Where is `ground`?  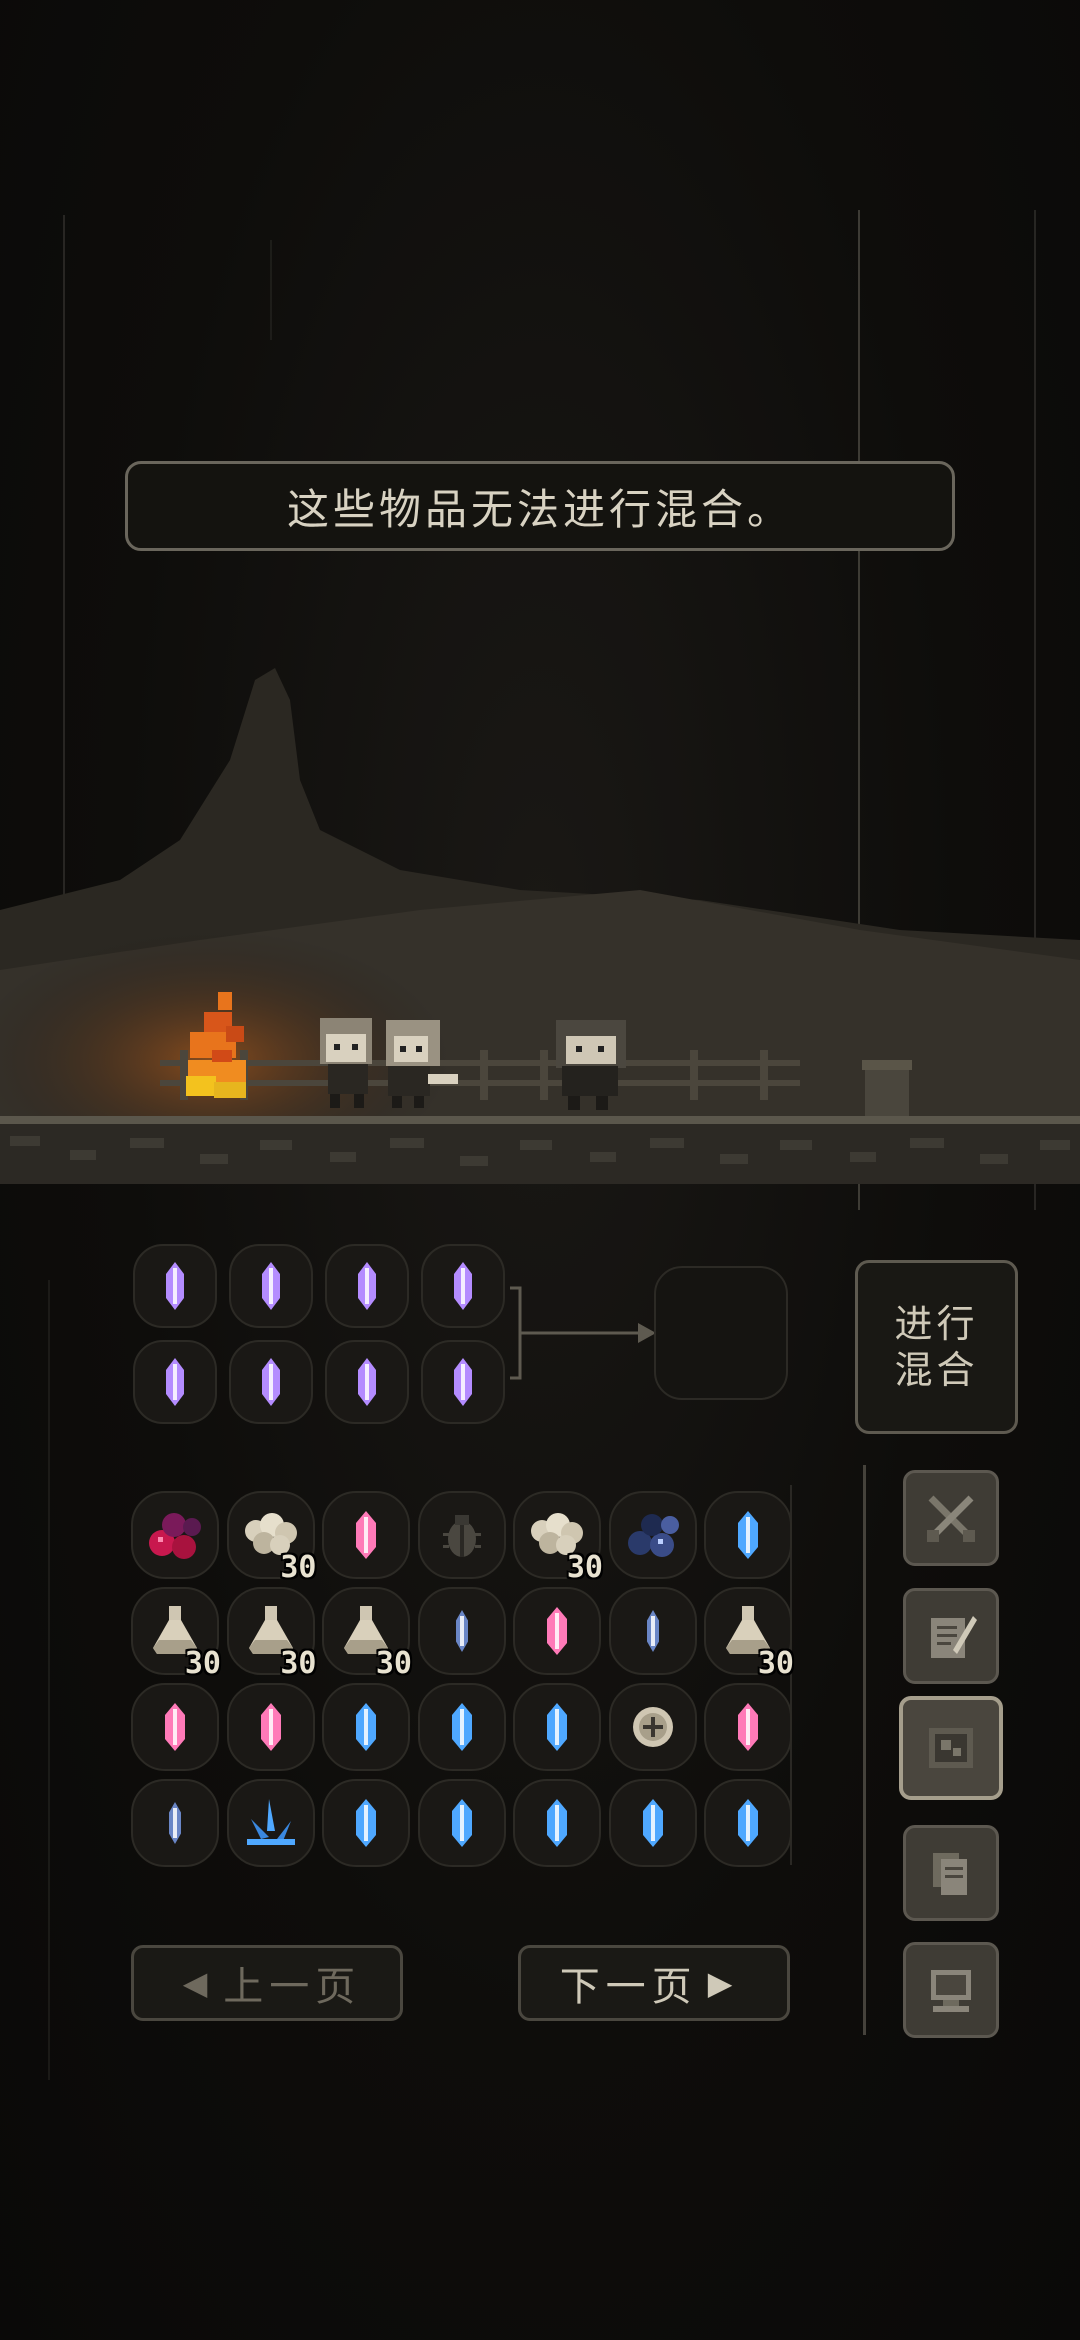
ground is located at coordinates (540, 1120).